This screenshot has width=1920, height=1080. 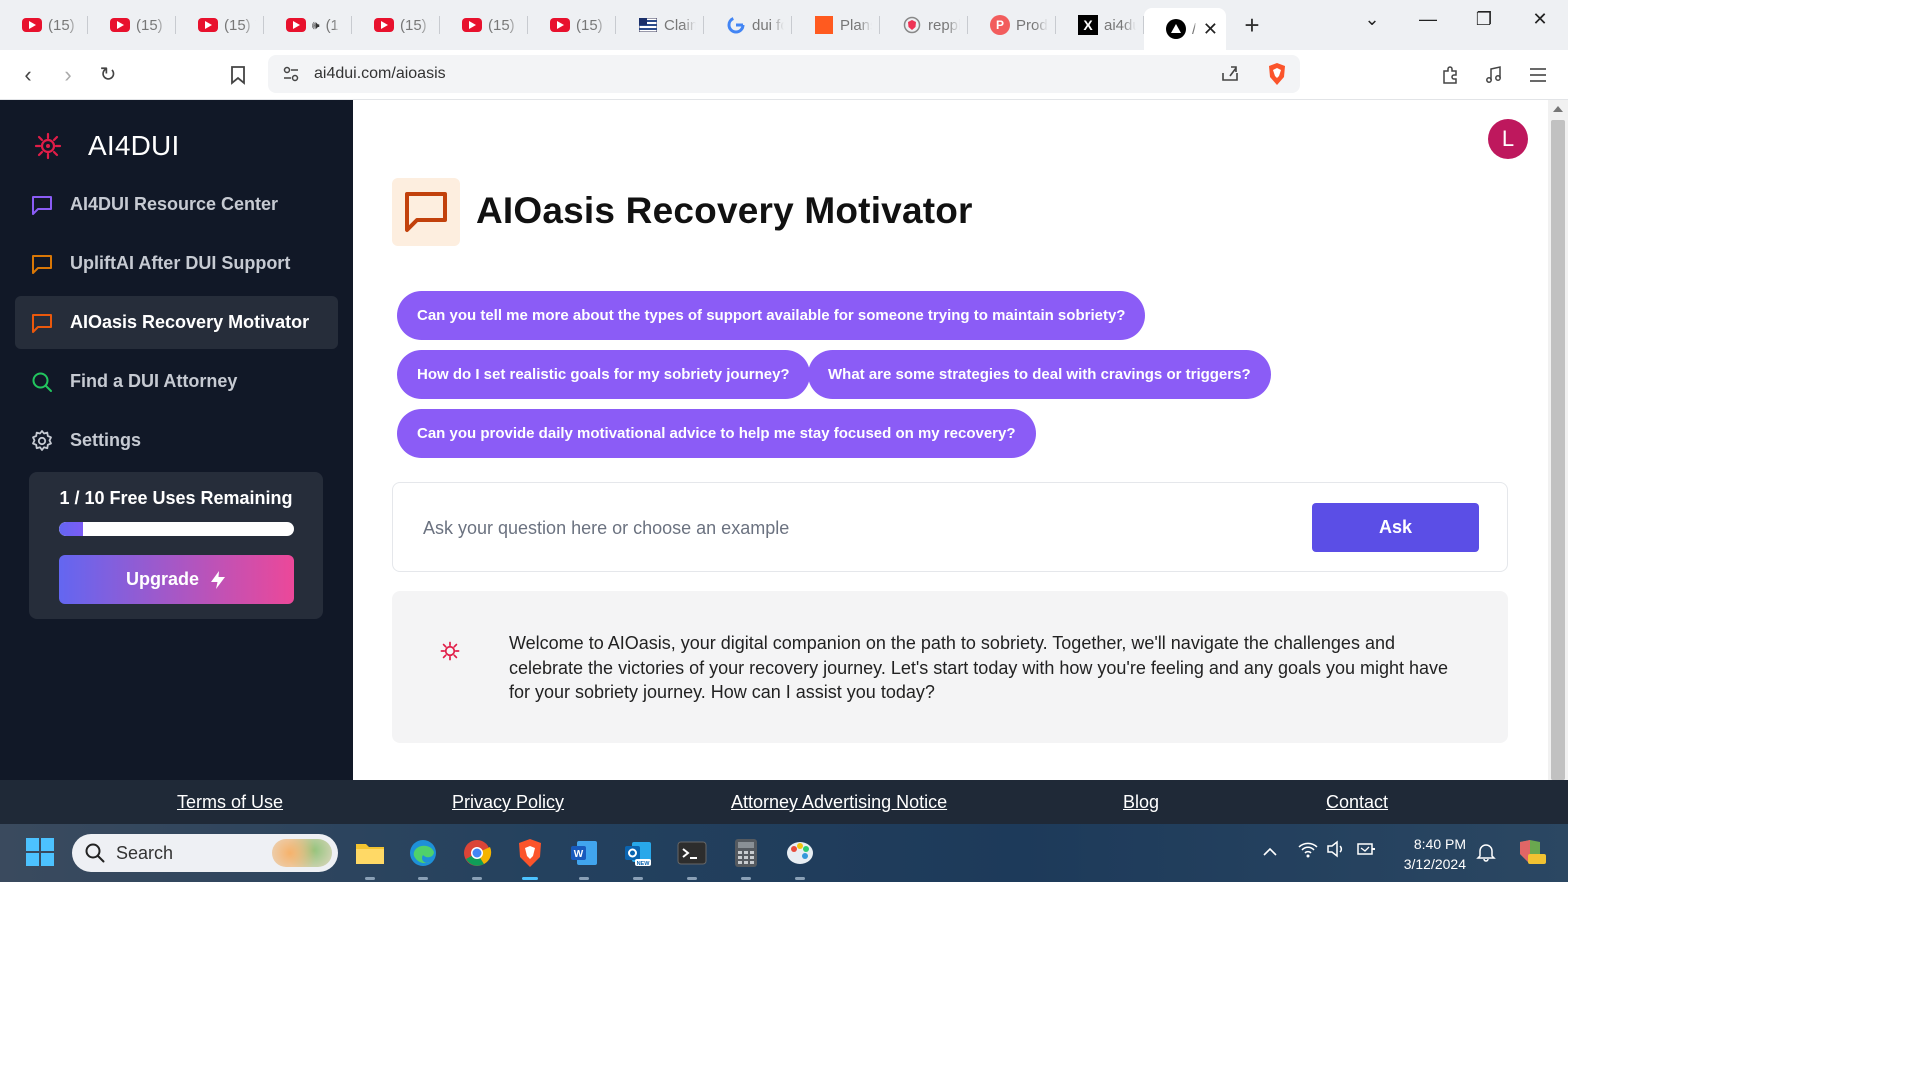 I want to click on sidebar-item-find-attorney: Find a DUI Attorney, so click(x=176, y=381).